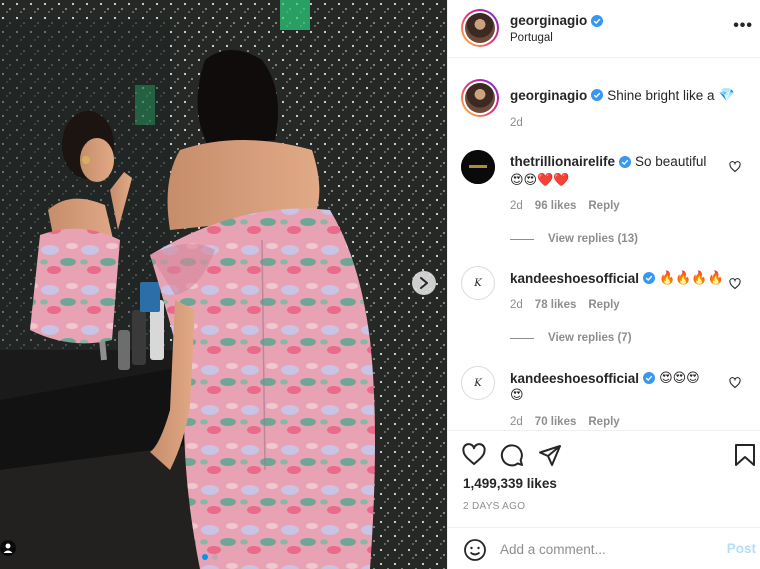 Image resolution: width=760 pixels, height=569 pixels. I want to click on comment-likes: 70 likes, so click(556, 422).